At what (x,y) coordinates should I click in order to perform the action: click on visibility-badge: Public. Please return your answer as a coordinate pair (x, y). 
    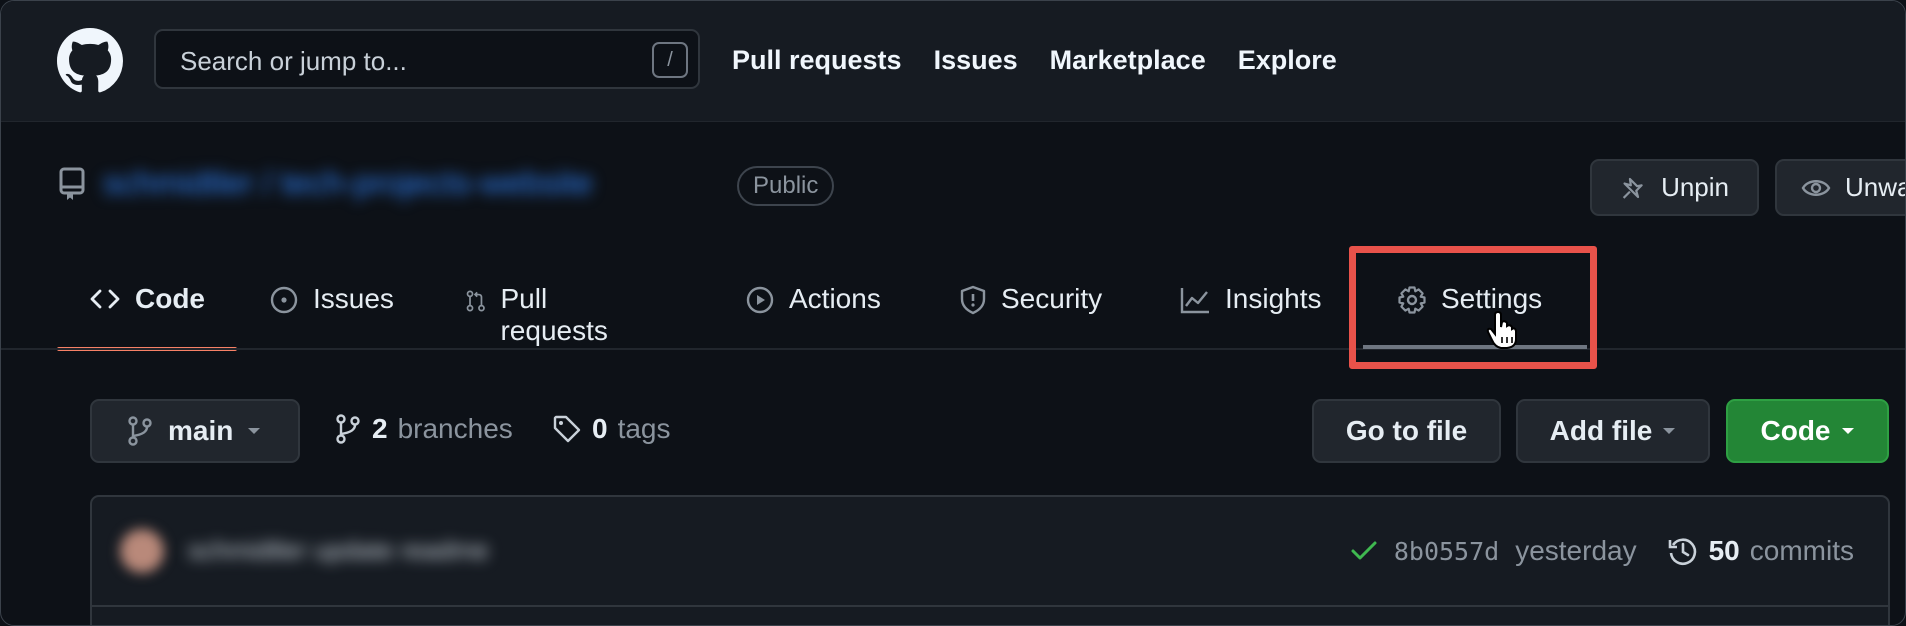
    Looking at the image, I should click on (786, 186).